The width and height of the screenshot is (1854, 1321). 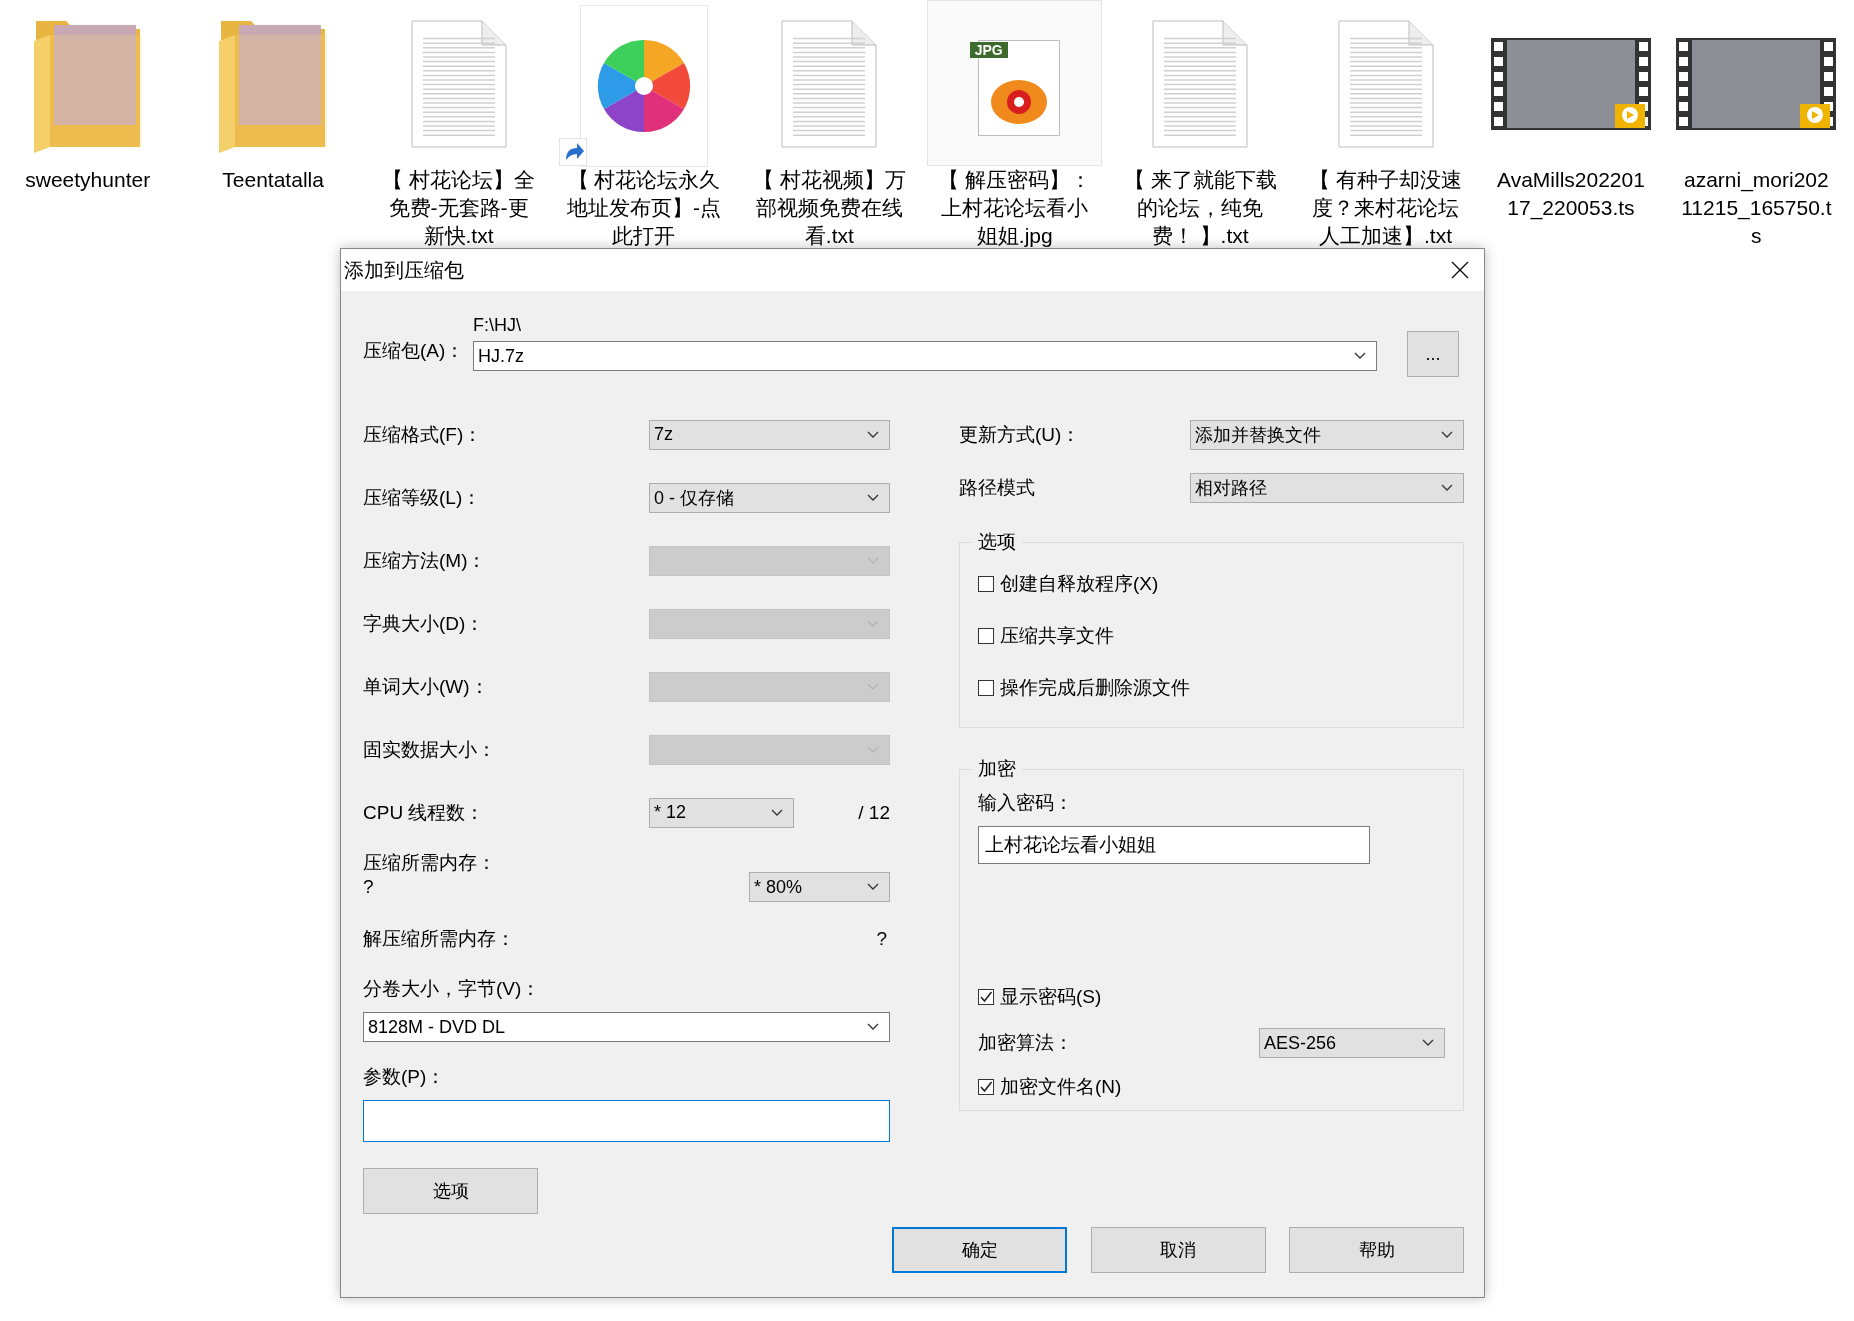 What do you see at coordinates (1051, 997) in the screenshot?
I see `checkbox-label: 显示密码(S)` at bounding box center [1051, 997].